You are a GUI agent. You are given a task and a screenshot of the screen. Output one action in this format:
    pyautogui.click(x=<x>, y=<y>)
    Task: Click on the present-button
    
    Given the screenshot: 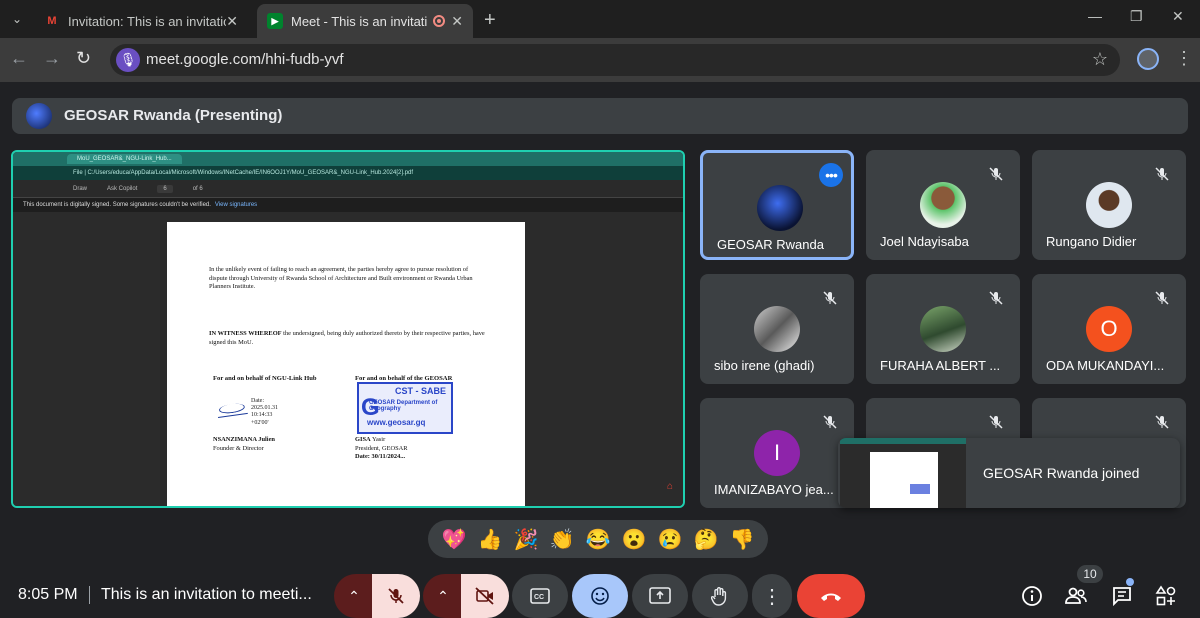 What is the action you would take?
    pyautogui.click(x=660, y=596)
    